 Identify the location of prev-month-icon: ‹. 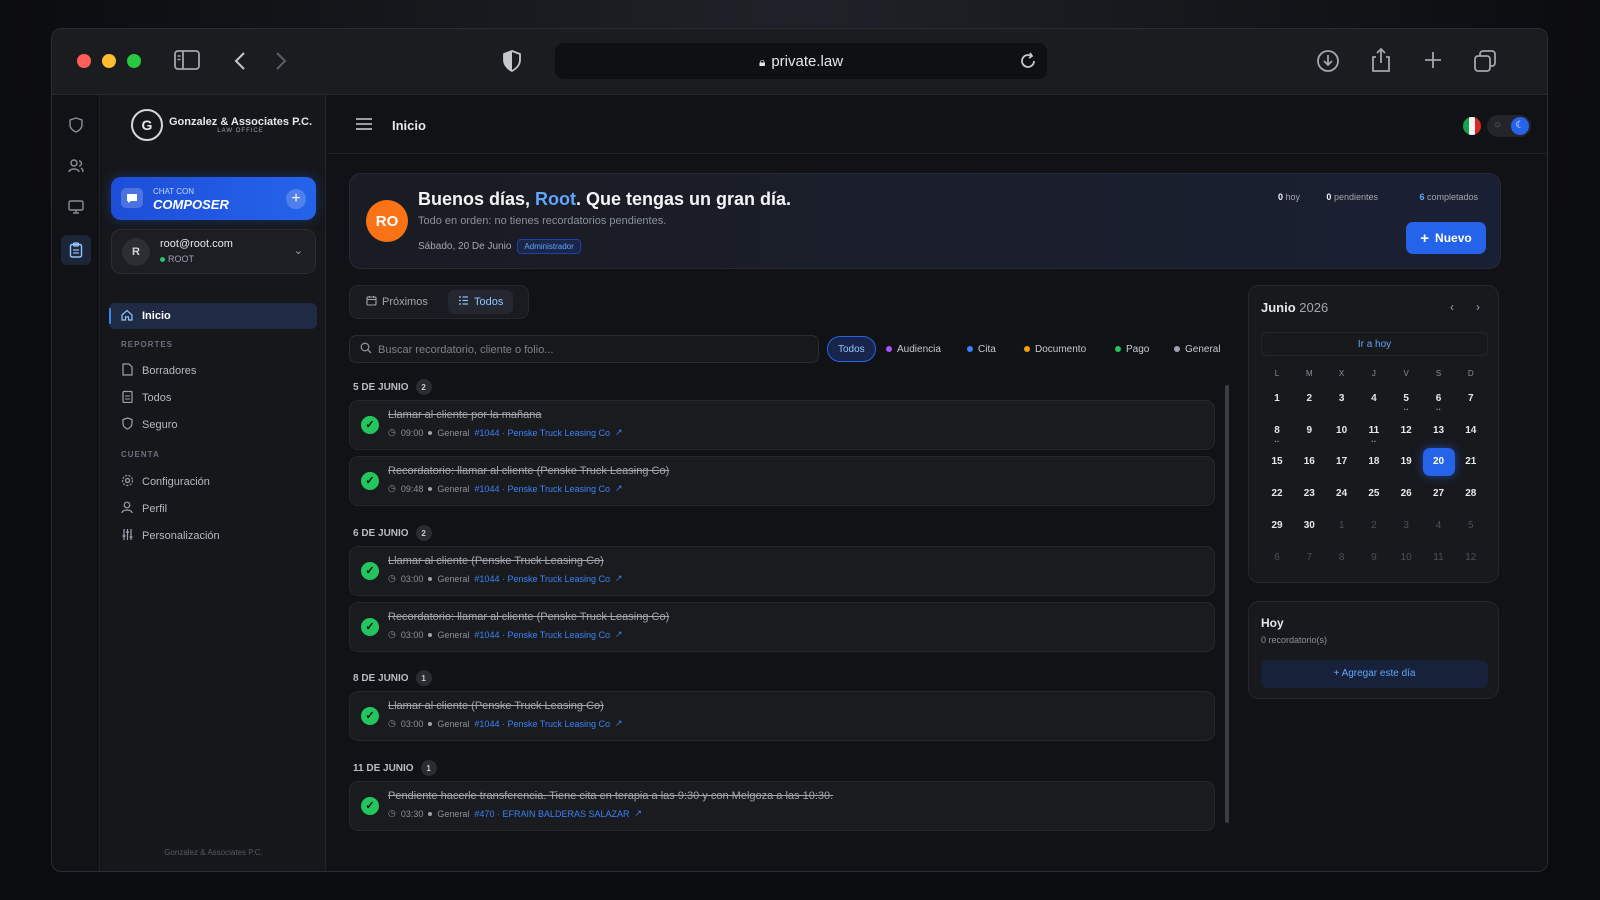
(1452, 307).